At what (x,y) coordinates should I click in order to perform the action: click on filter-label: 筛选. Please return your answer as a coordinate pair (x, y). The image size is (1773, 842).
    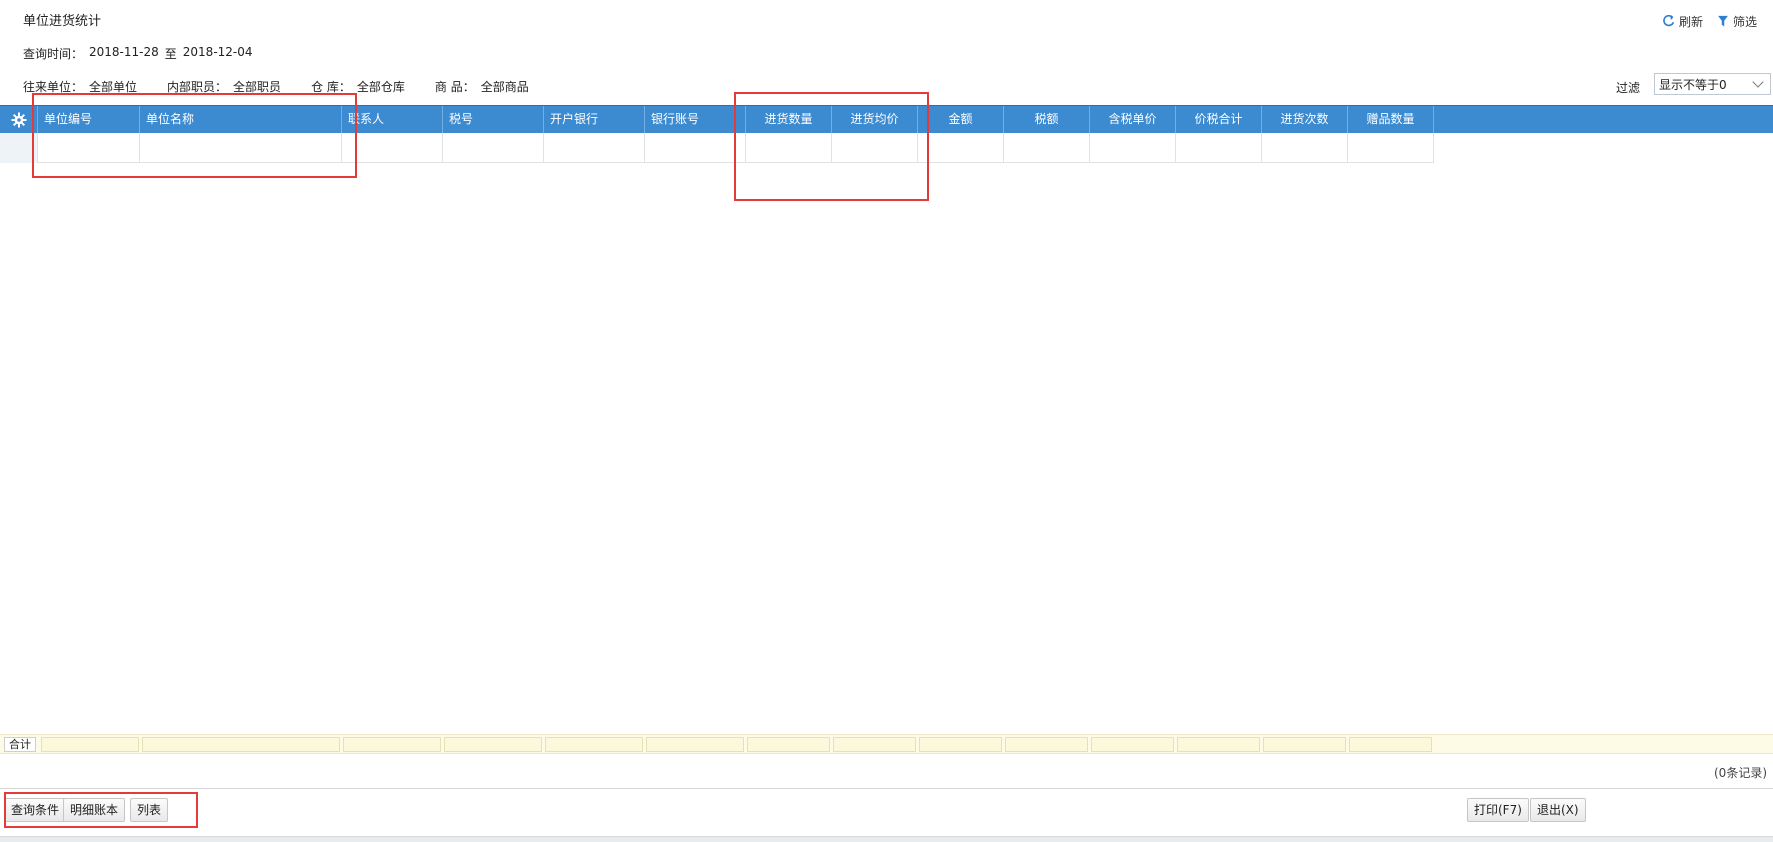
    Looking at the image, I should click on (1744, 22).